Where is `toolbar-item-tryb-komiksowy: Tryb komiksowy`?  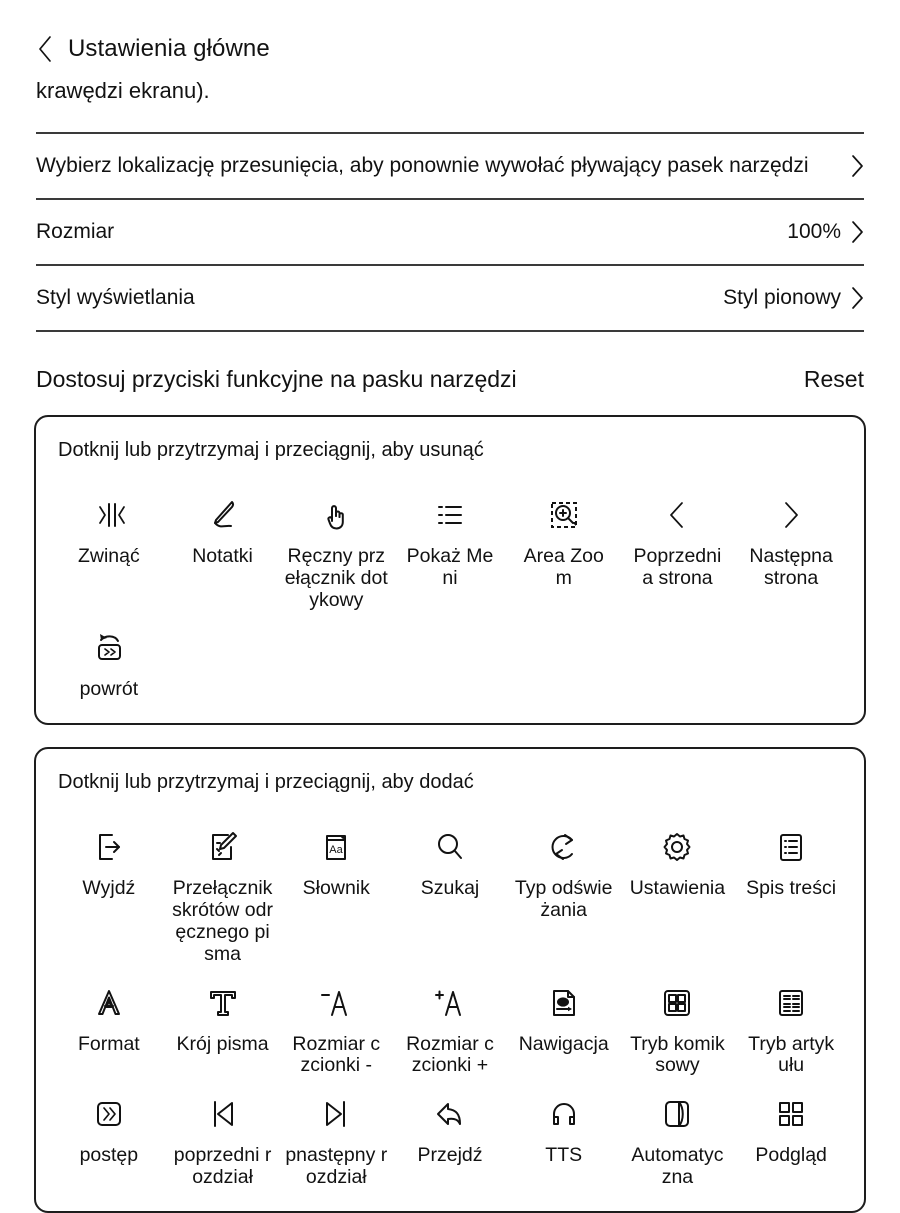
toolbar-item-tryb-komiksowy: Tryb komiksowy is located at coordinates (678, 1022).